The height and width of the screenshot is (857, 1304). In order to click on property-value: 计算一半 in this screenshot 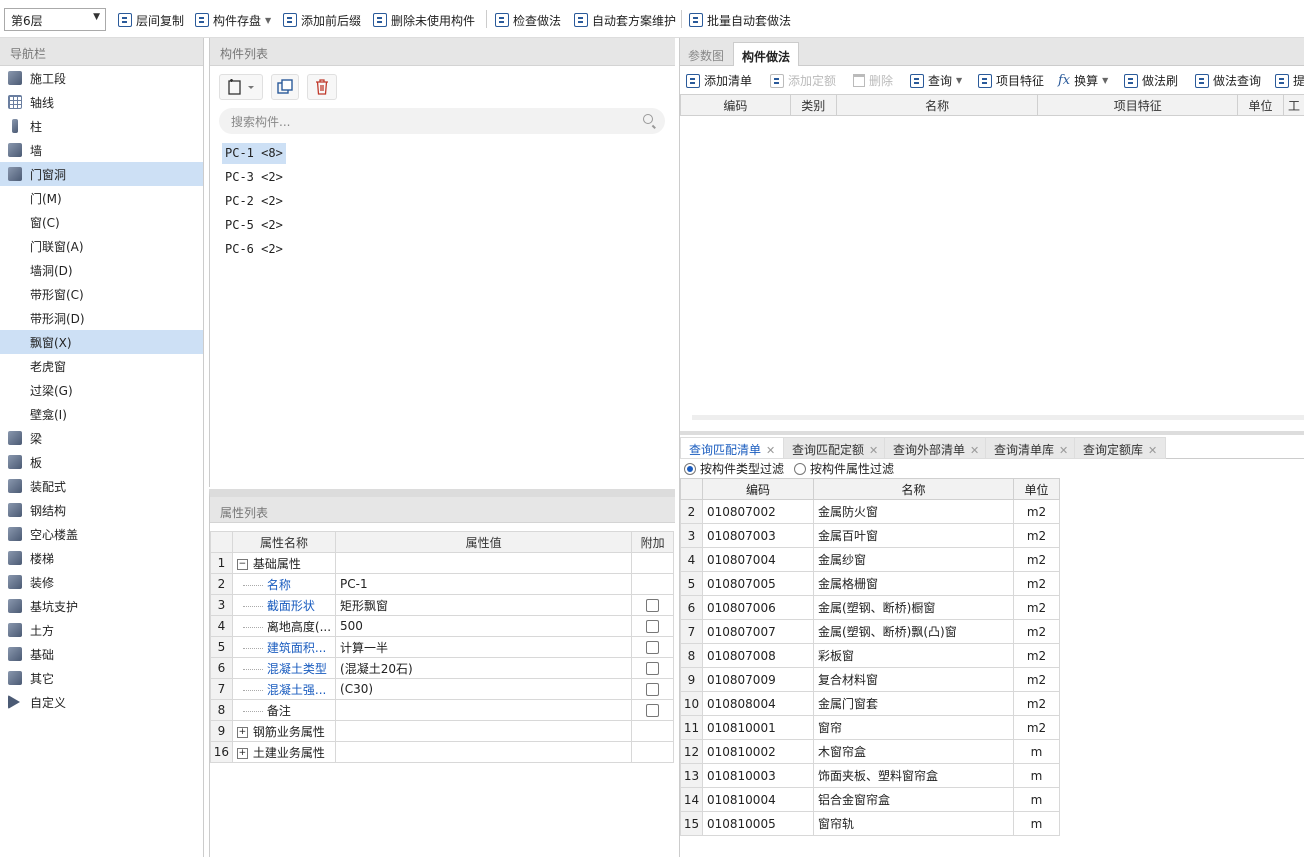, I will do `click(484, 647)`.